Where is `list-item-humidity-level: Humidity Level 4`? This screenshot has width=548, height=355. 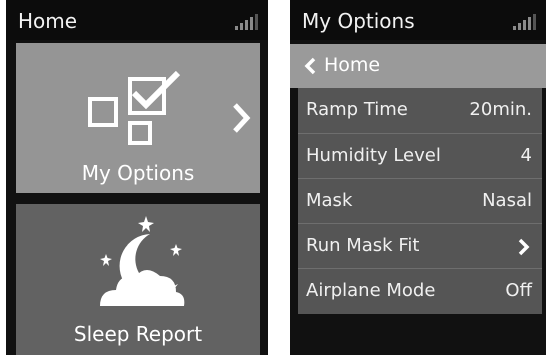
list-item-humidity-level: Humidity Level 4 is located at coordinates (420, 155).